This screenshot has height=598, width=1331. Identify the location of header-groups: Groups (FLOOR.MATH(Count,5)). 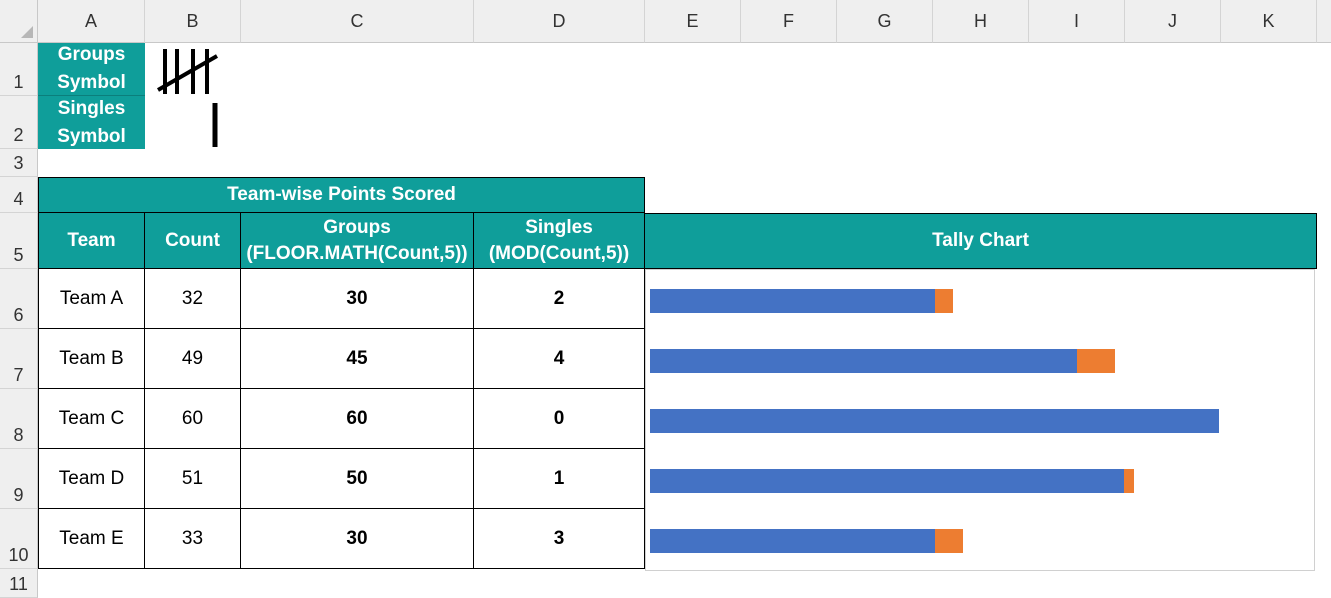
(357, 241).